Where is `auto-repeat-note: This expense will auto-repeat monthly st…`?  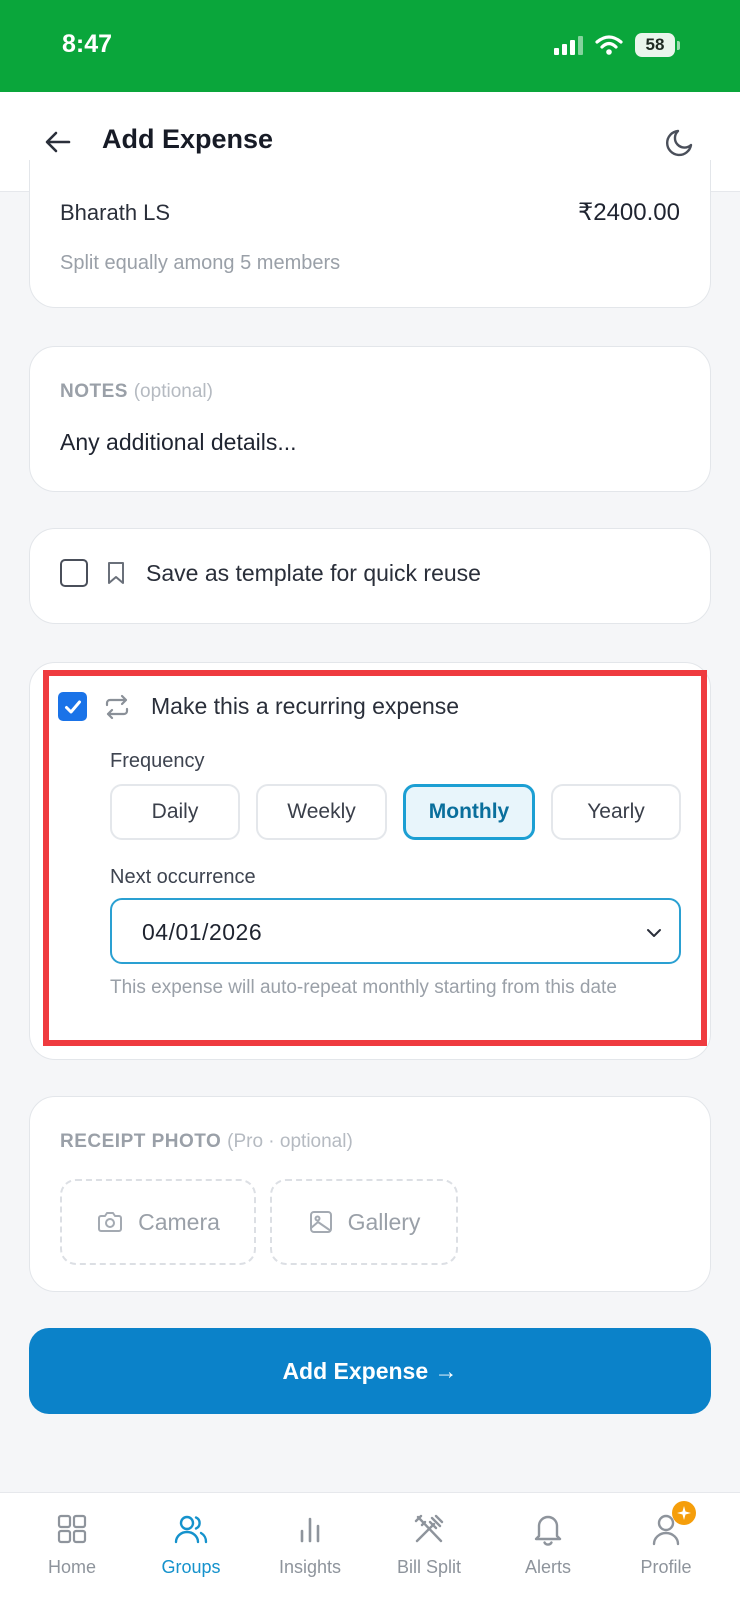
auto-repeat-note: This expense will auto-repeat monthly st… is located at coordinates (363, 987).